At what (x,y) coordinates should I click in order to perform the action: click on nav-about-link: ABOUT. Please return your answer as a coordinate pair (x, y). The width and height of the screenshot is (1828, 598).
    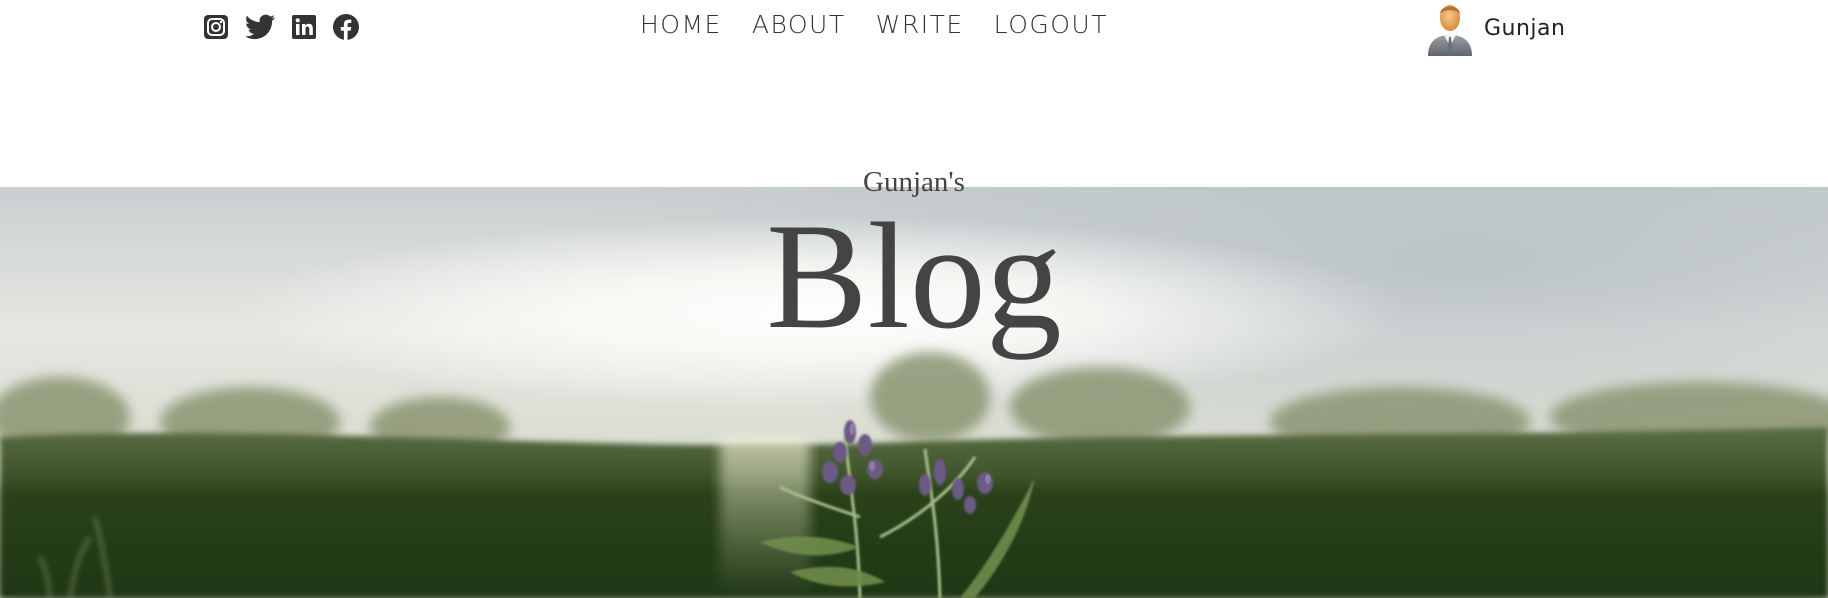
    Looking at the image, I should click on (799, 24).